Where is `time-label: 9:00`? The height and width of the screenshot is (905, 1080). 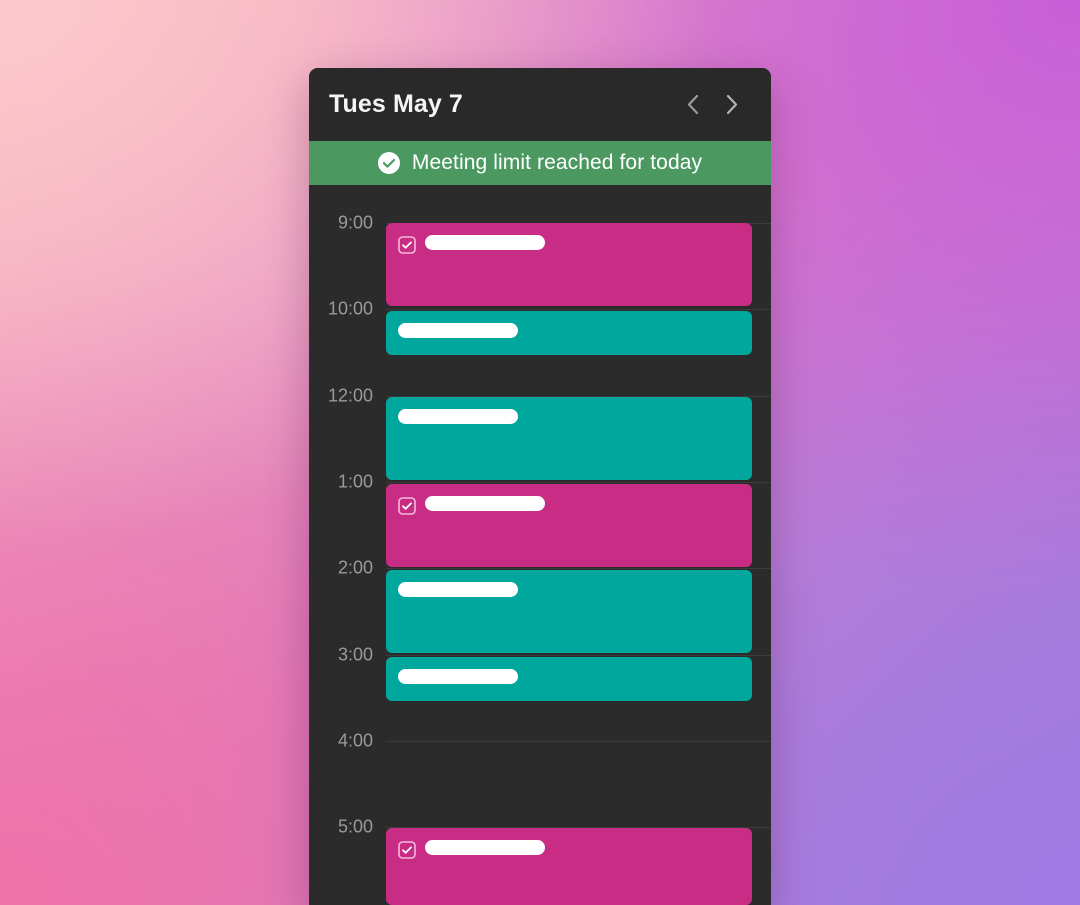
time-label: 9:00 is located at coordinates (355, 222).